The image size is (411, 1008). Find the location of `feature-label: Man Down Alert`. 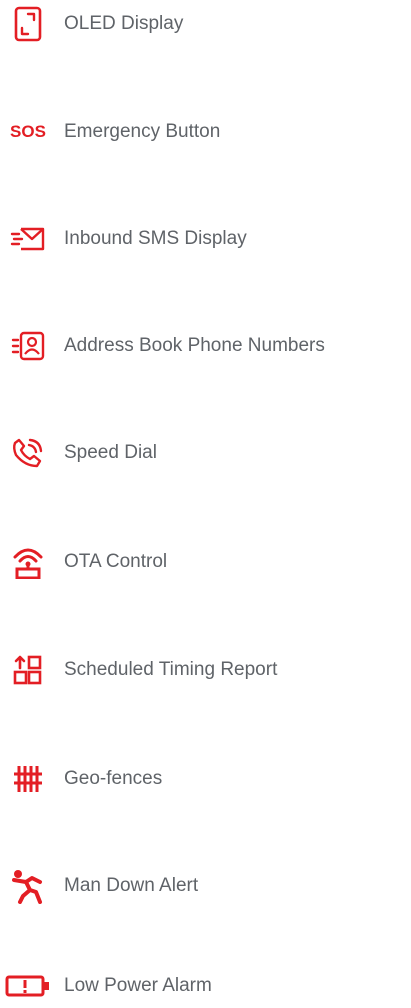

feature-label: Man Down Alert is located at coordinates (131, 885).